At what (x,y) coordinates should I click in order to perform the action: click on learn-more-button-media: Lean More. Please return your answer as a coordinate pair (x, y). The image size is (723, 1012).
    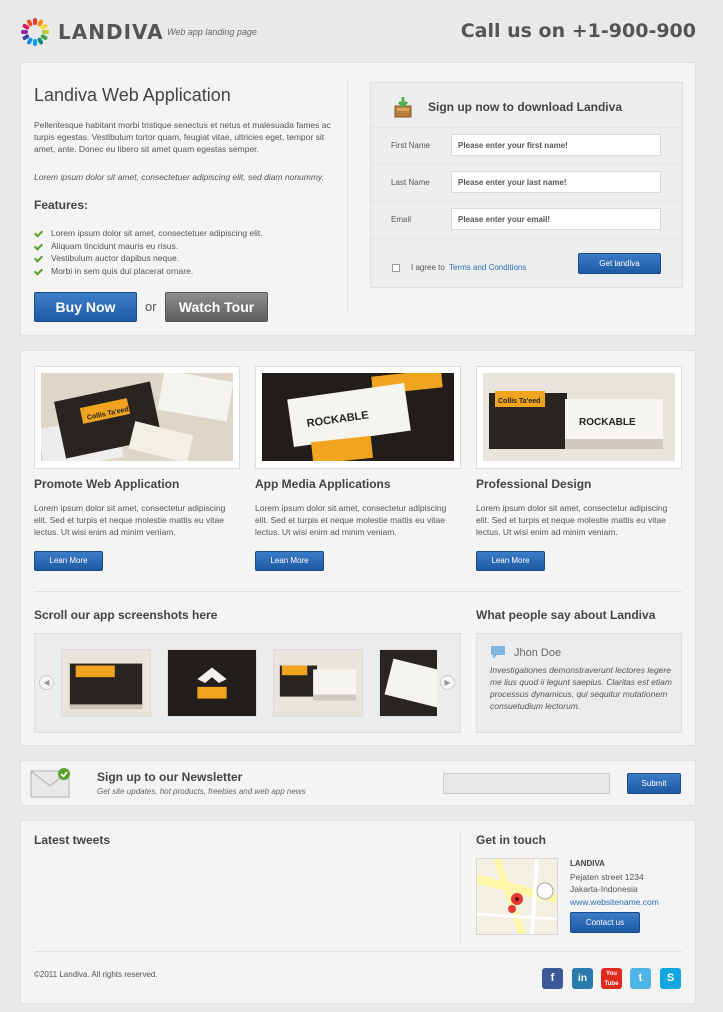
    Looking at the image, I should click on (289, 561).